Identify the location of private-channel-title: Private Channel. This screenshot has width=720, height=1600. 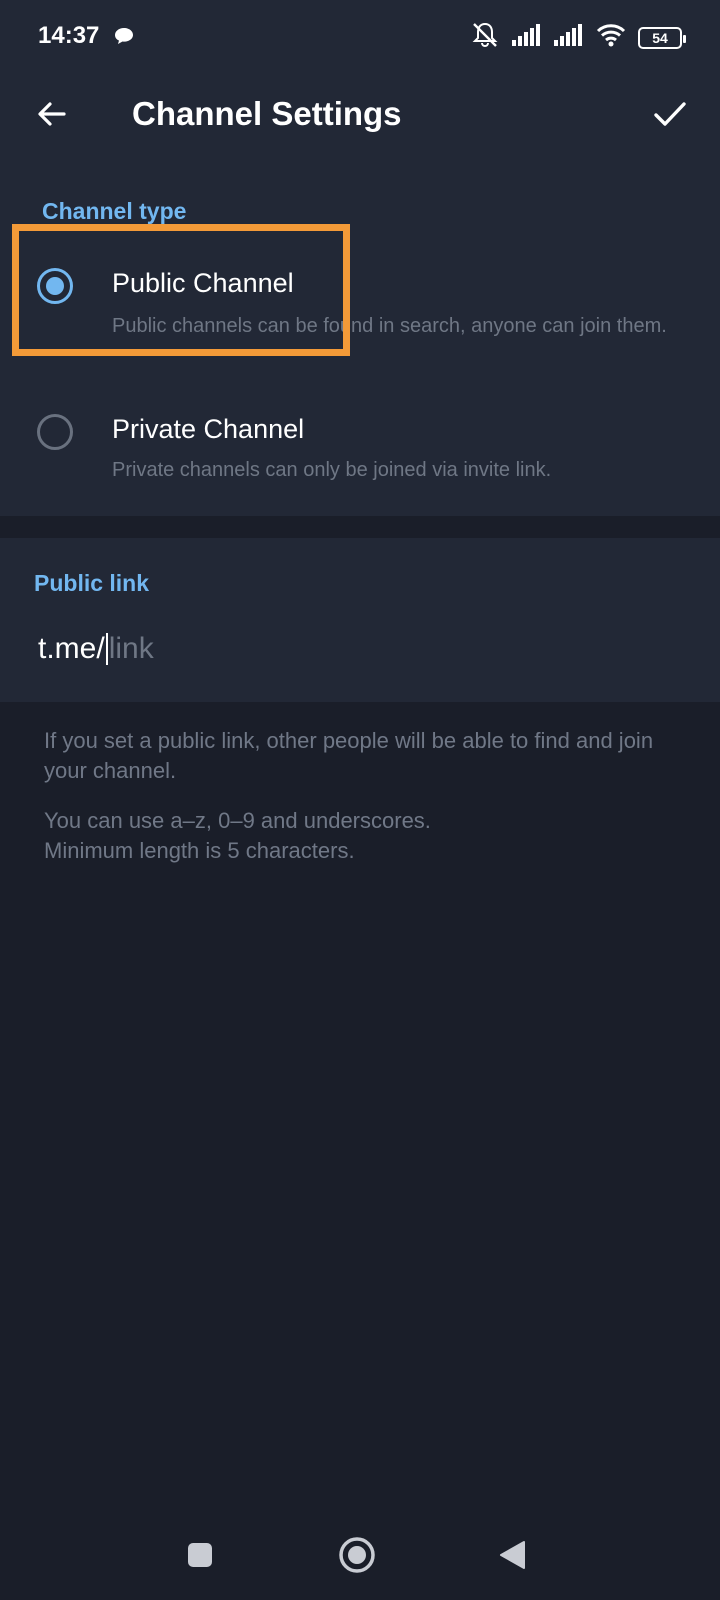
(208, 429).